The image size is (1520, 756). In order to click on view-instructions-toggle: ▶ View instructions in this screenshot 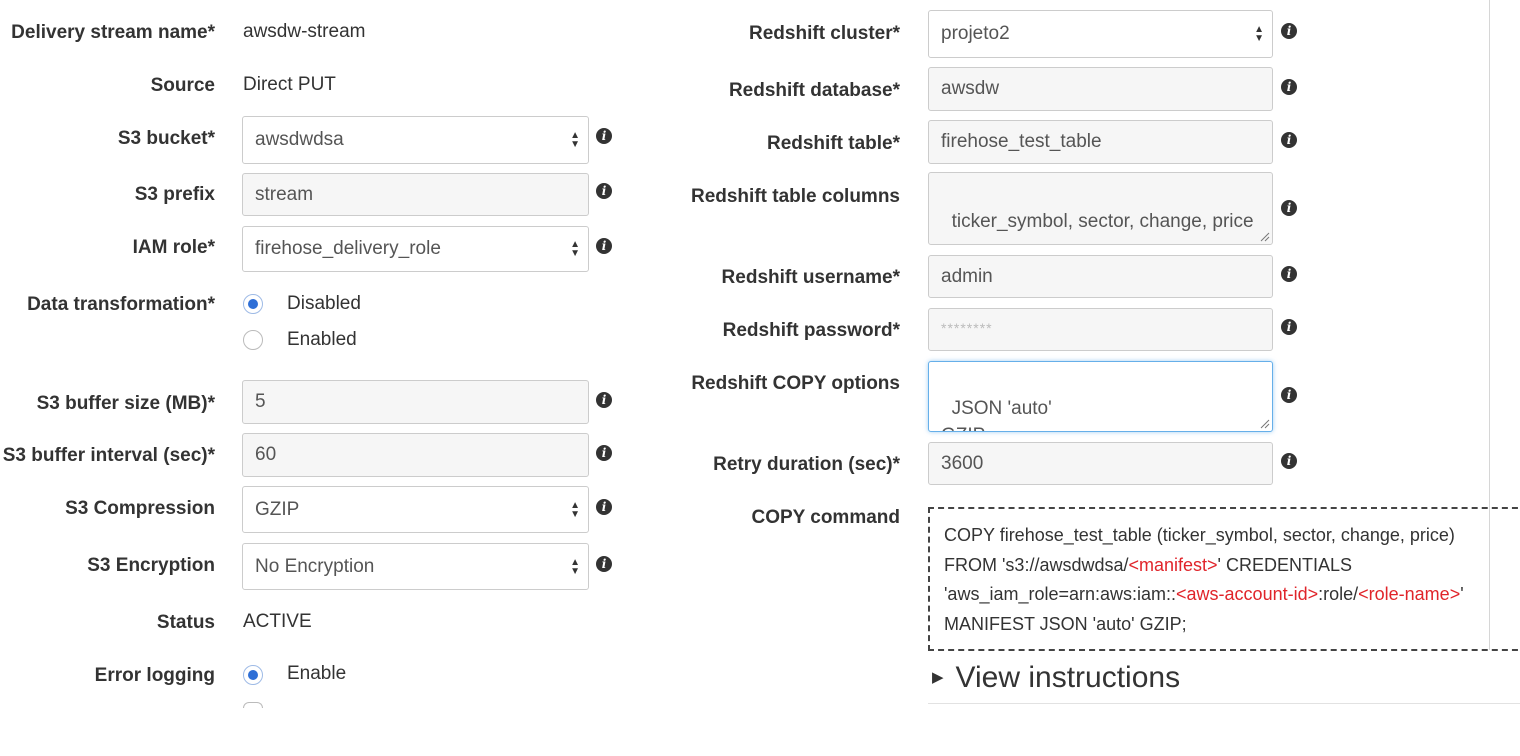, I will do `click(1056, 678)`.